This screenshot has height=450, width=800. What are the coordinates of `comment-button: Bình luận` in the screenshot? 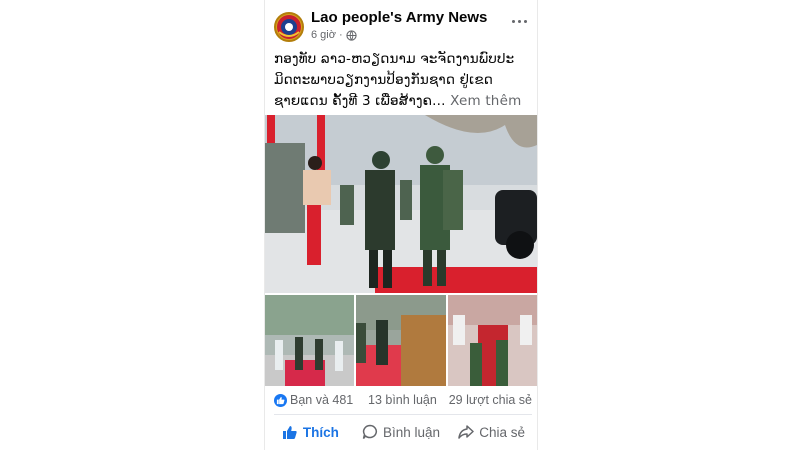 It's located at (401, 432).